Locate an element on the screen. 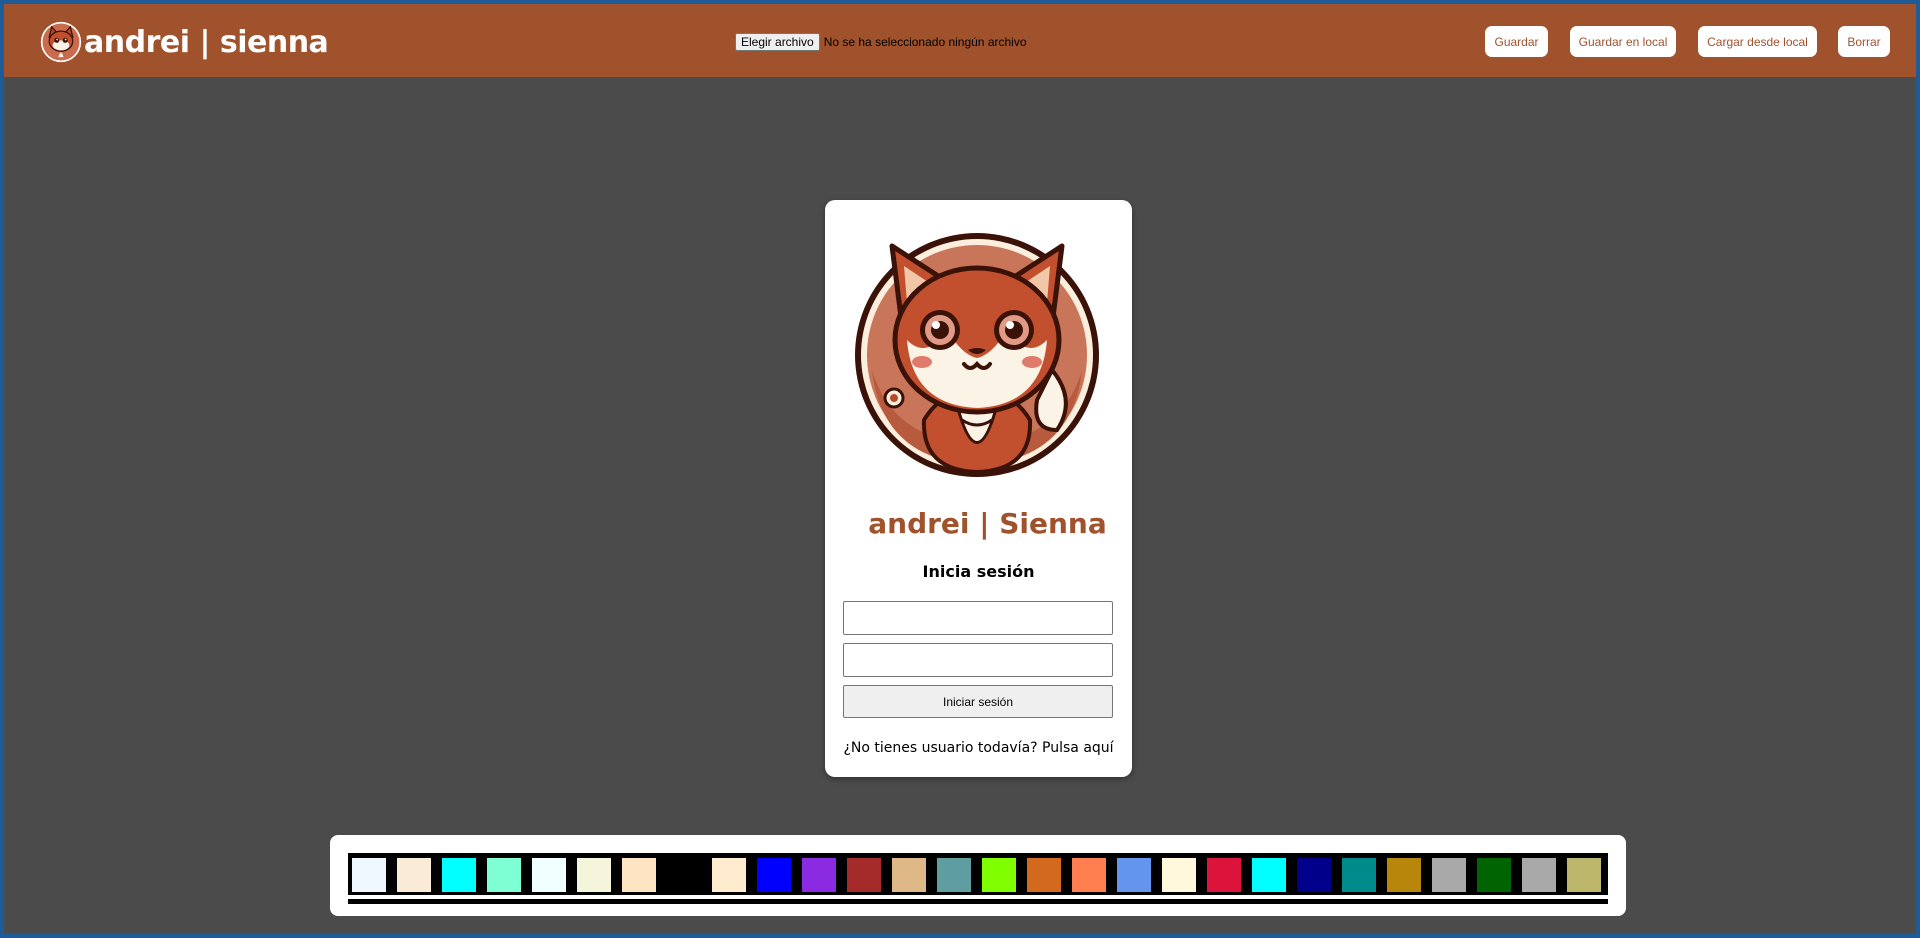 This screenshot has height=938, width=1920. login-title: andrei | Sienna is located at coordinates (987, 523).